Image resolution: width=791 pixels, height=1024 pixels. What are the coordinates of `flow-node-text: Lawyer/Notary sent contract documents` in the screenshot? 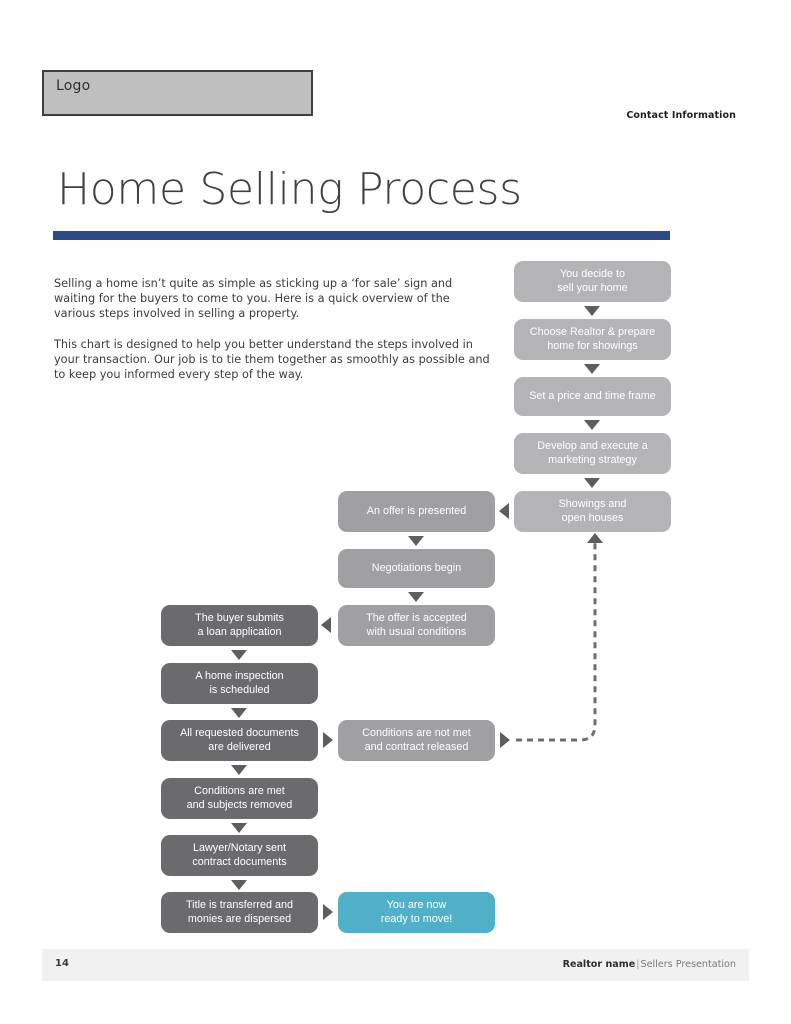 It's located at (239, 855).